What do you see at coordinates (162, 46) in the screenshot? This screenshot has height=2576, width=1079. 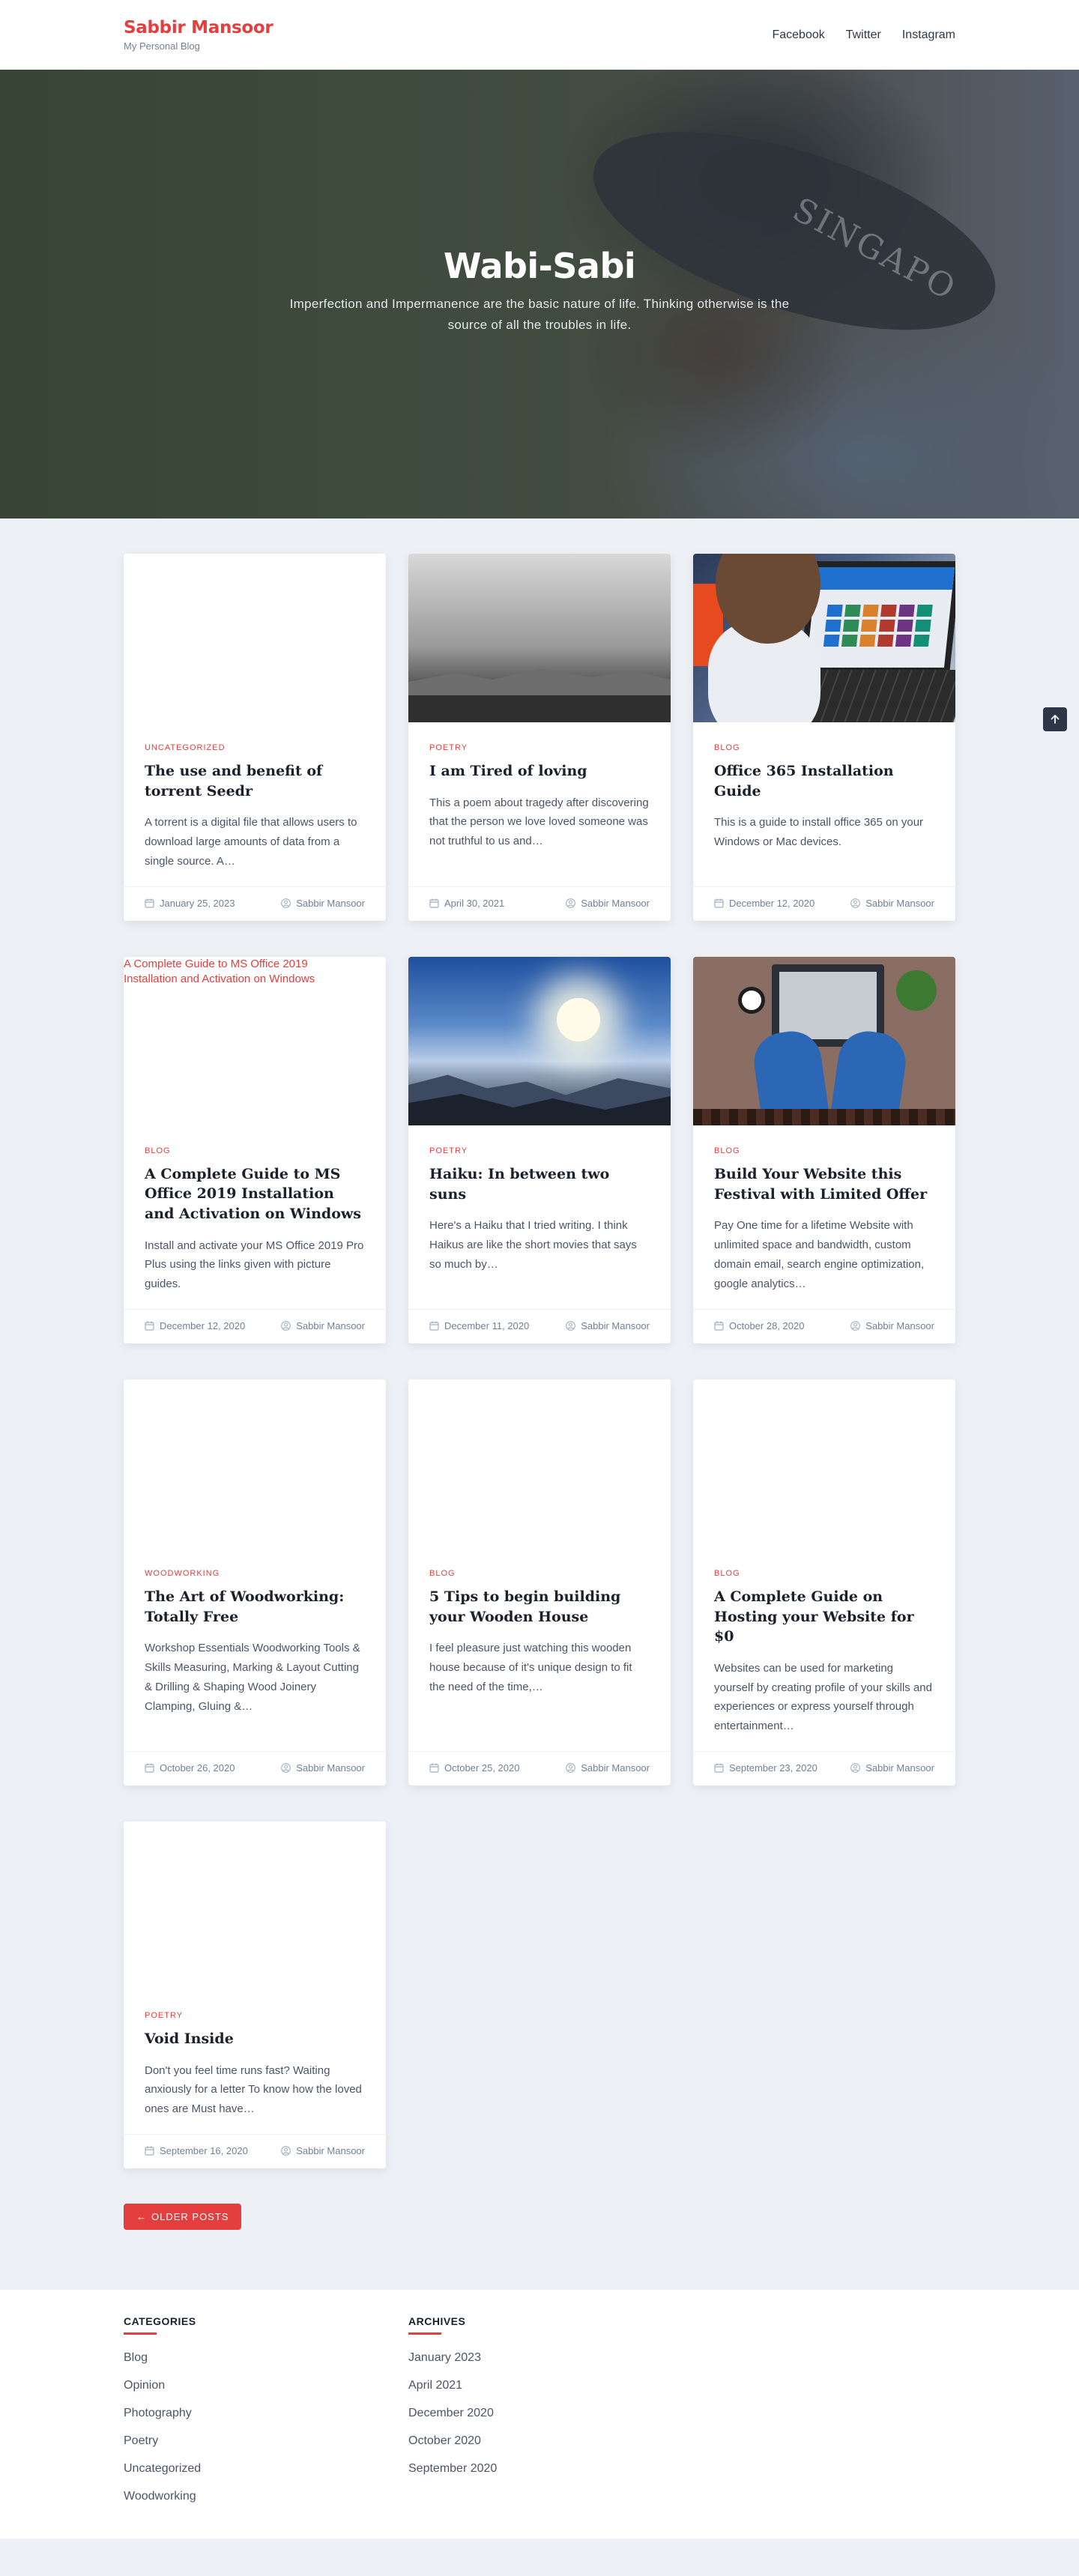 I see `site-tagline: My Personal Blog` at bounding box center [162, 46].